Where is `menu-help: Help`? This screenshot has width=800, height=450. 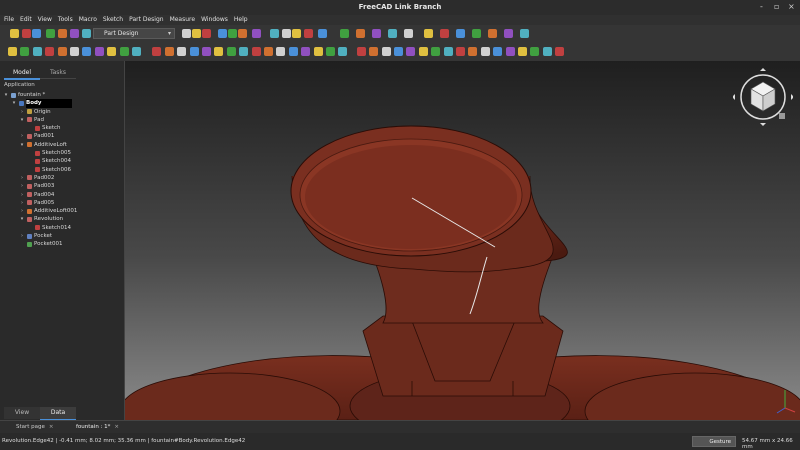
menu-help: Help is located at coordinates (241, 20).